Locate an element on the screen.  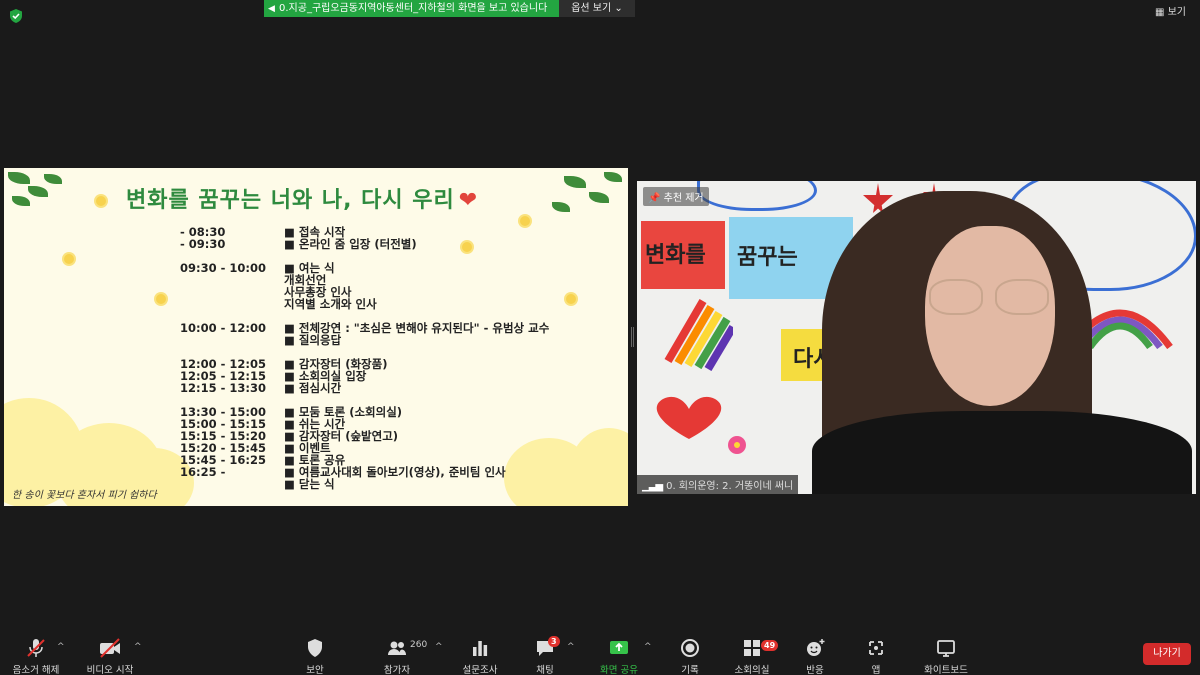
smiley-icon is located at coordinates (816, 647).